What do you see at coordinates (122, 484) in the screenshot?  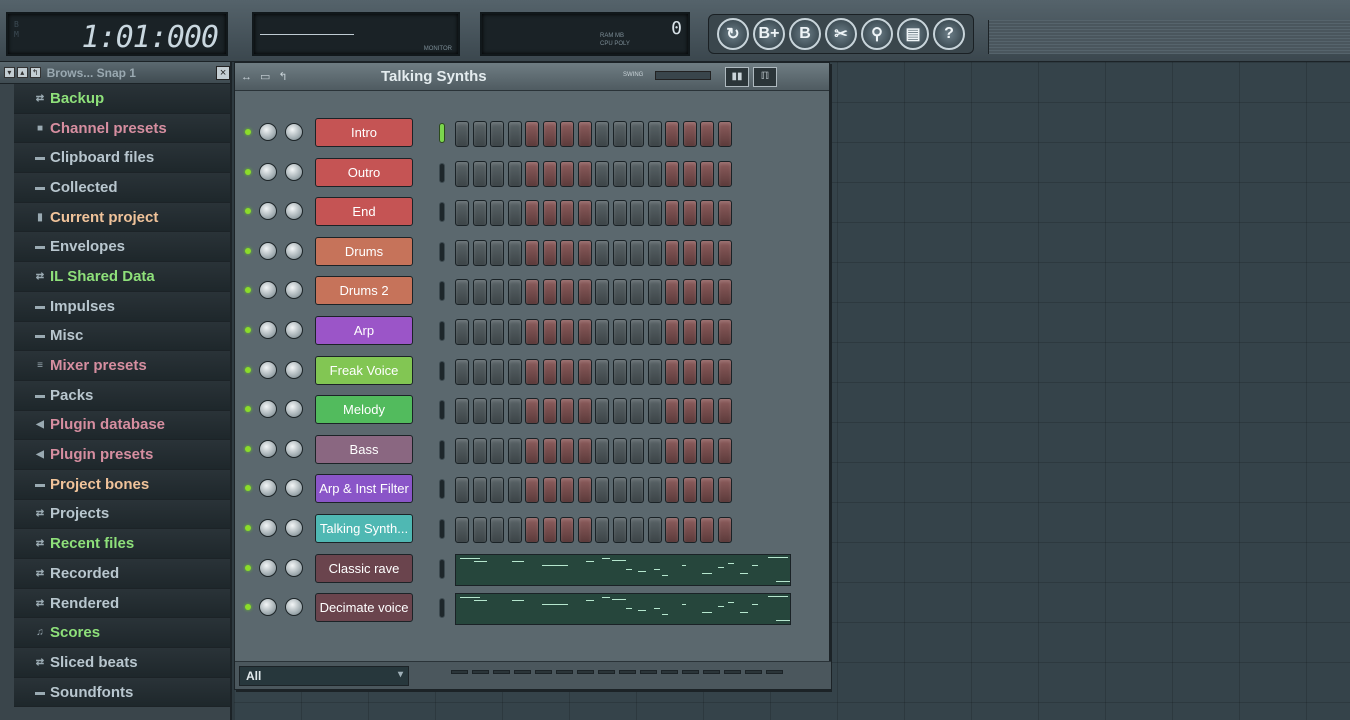 I see `browser-item: ▬ Project bones` at bounding box center [122, 484].